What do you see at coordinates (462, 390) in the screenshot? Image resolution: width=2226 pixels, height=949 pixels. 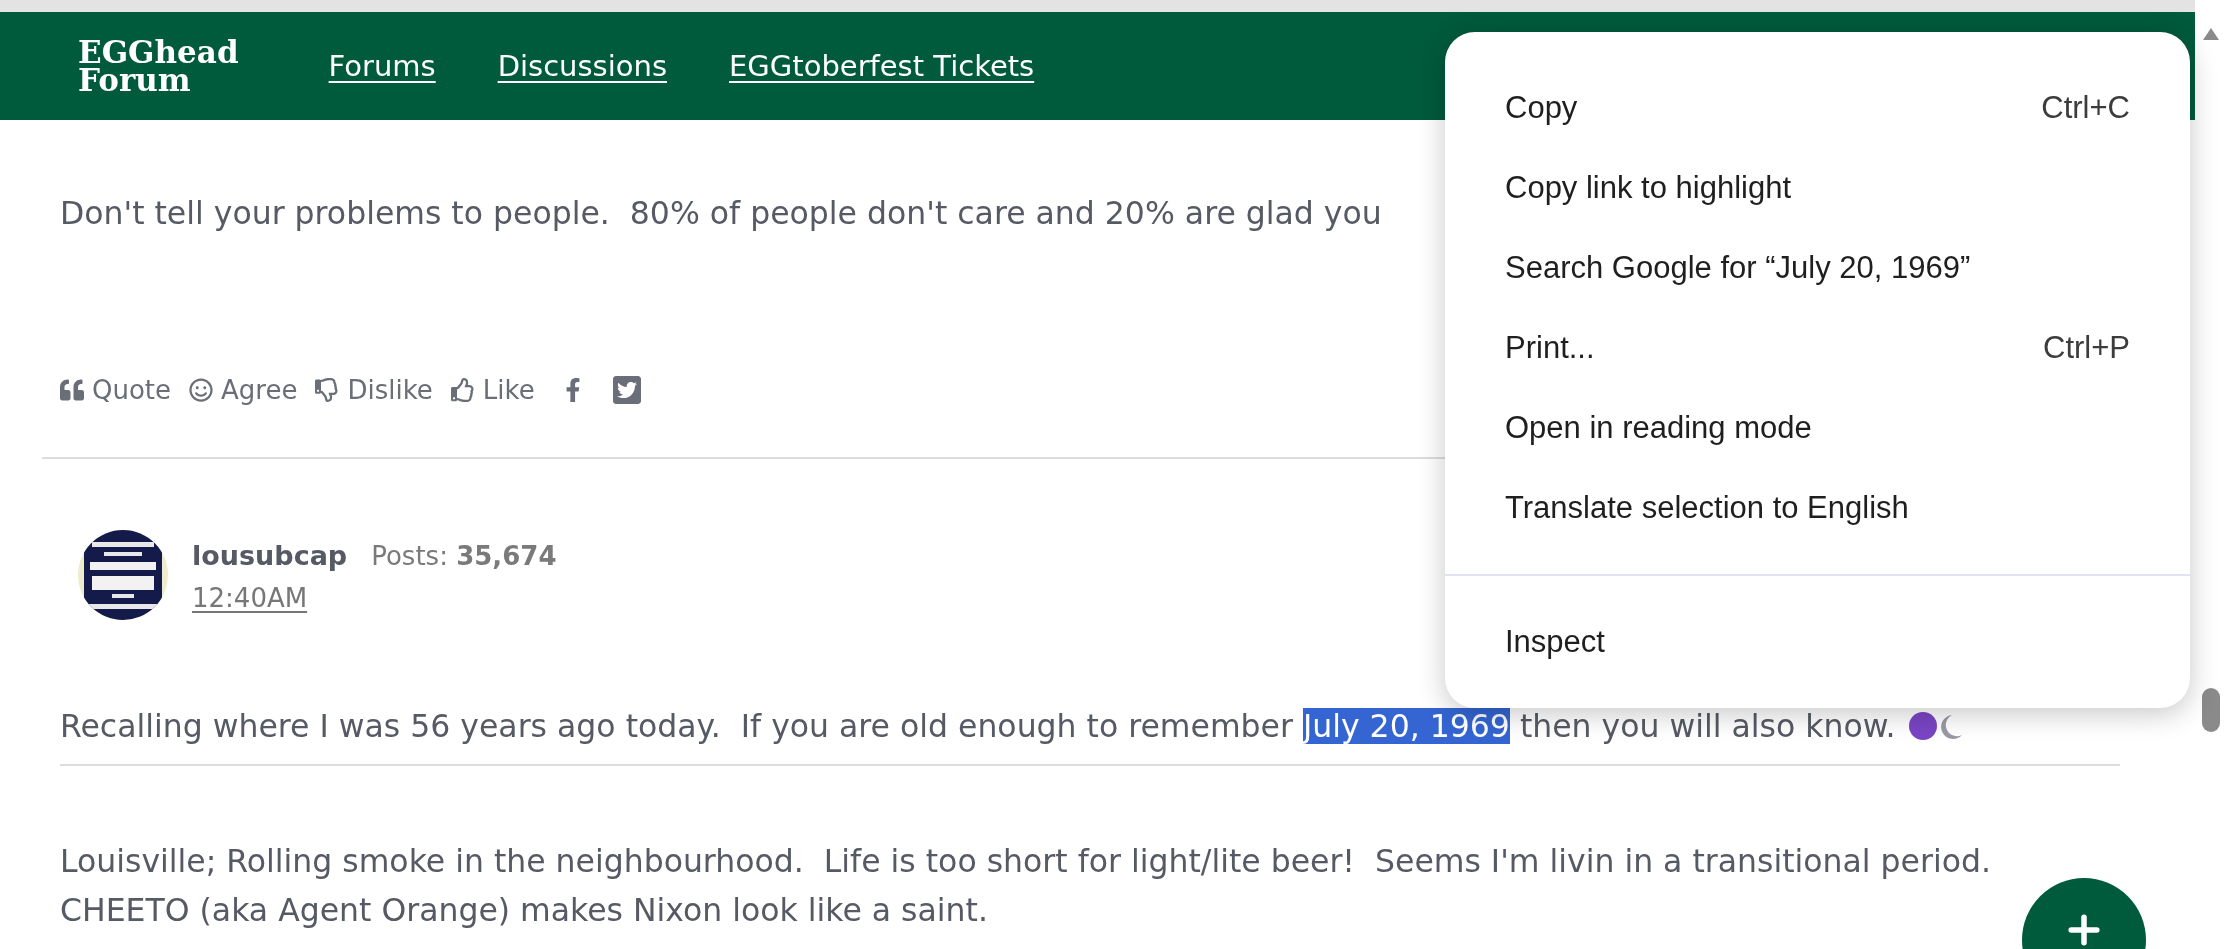 I see `thumbs-up-icon` at bounding box center [462, 390].